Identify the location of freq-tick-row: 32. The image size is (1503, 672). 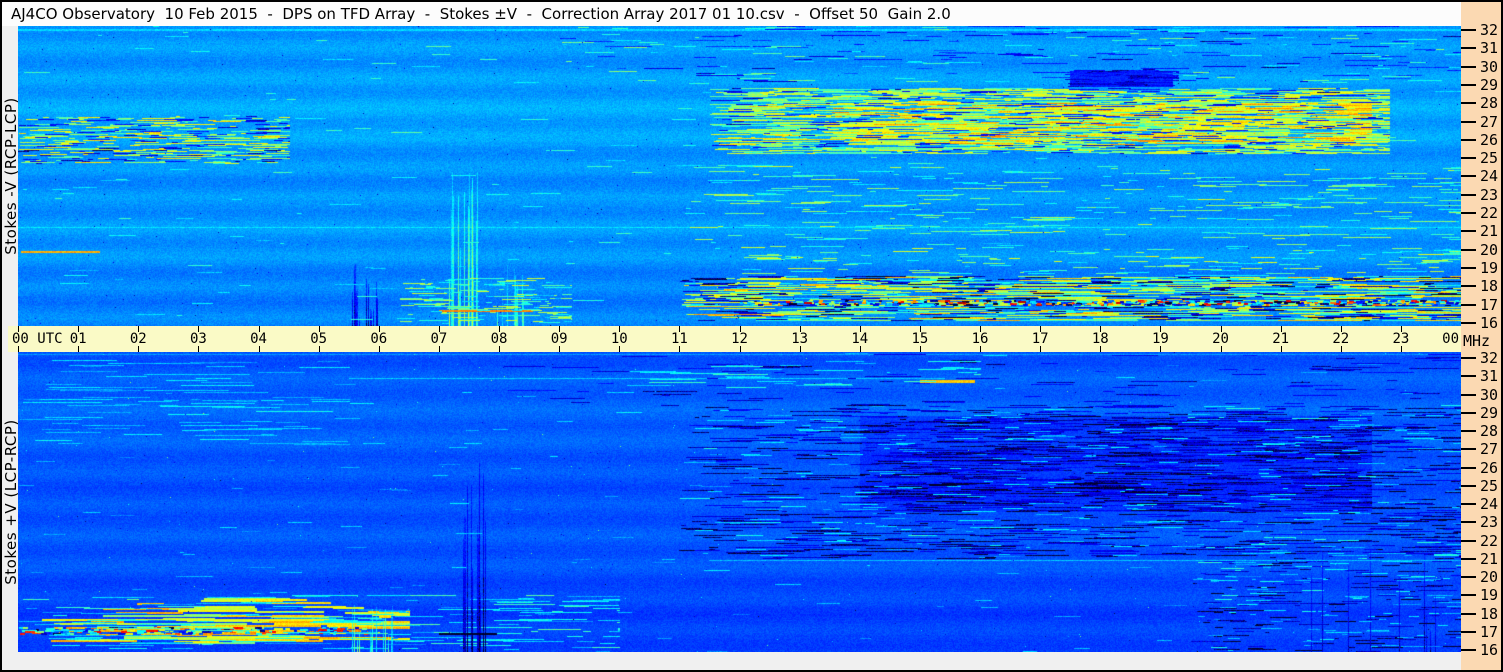
(1480, 30).